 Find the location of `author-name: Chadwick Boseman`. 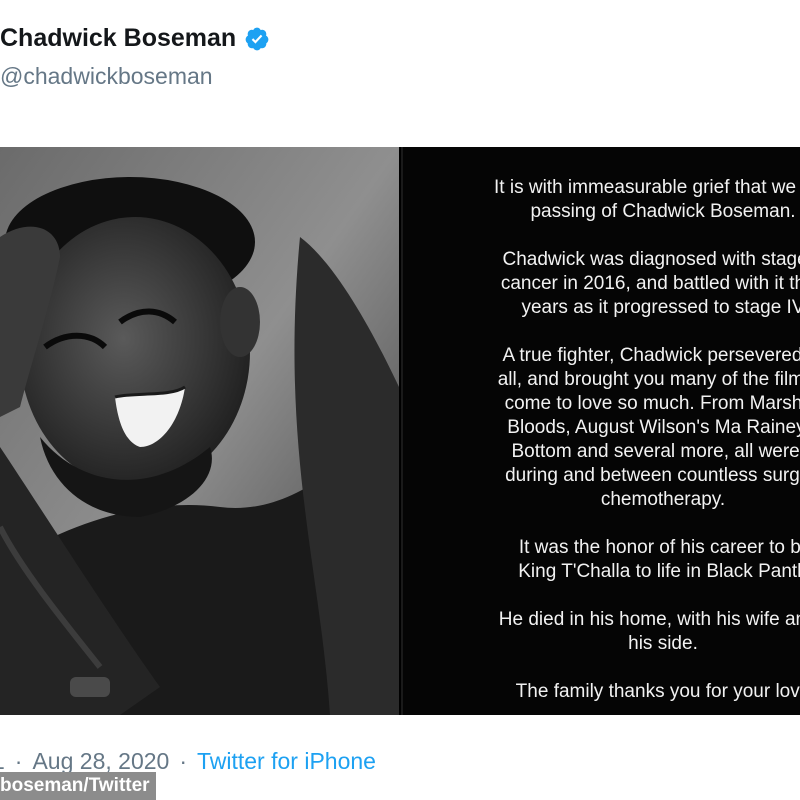

author-name: Chadwick Boseman is located at coordinates (118, 38).